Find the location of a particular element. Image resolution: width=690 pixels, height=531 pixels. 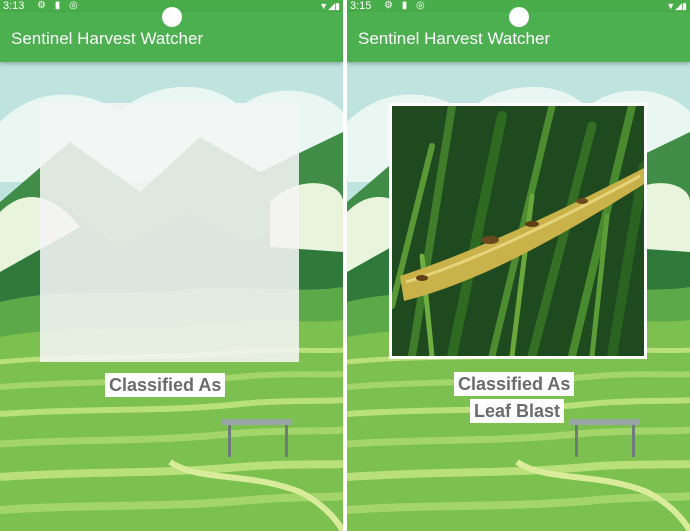

status-time: 3:13 is located at coordinates (14, 6).